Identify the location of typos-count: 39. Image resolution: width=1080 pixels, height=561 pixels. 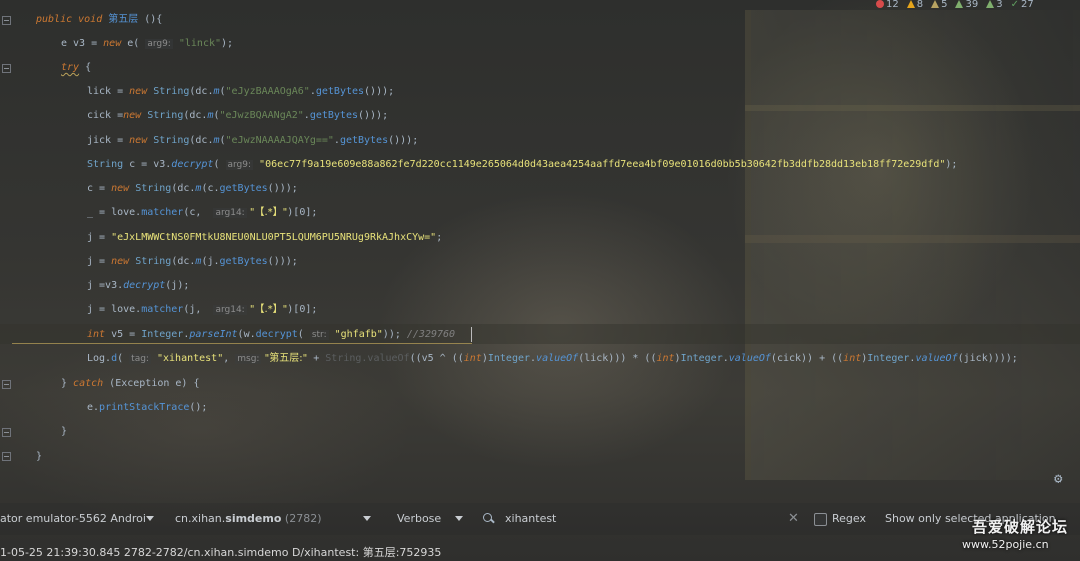
(966, 6).